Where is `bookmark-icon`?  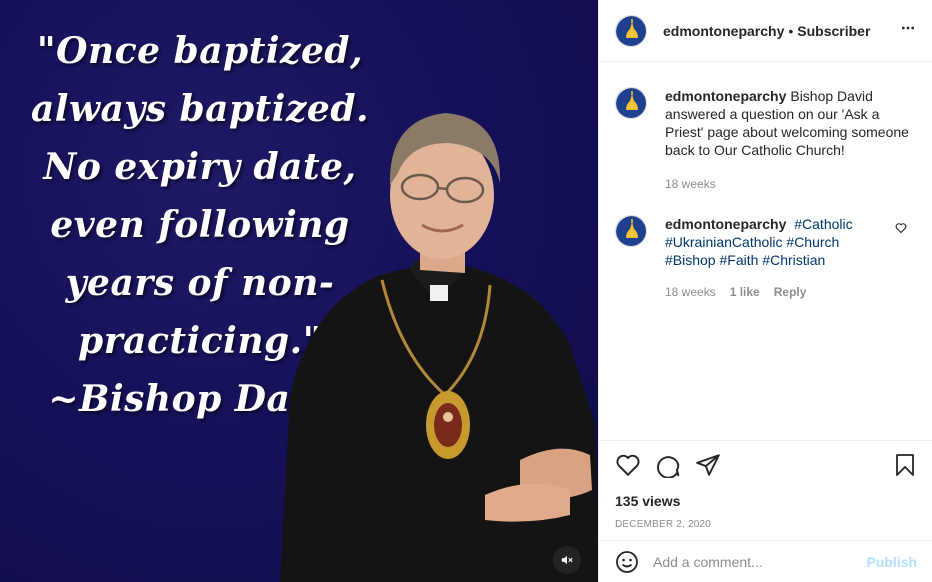 bookmark-icon is located at coordinates (905, 465).